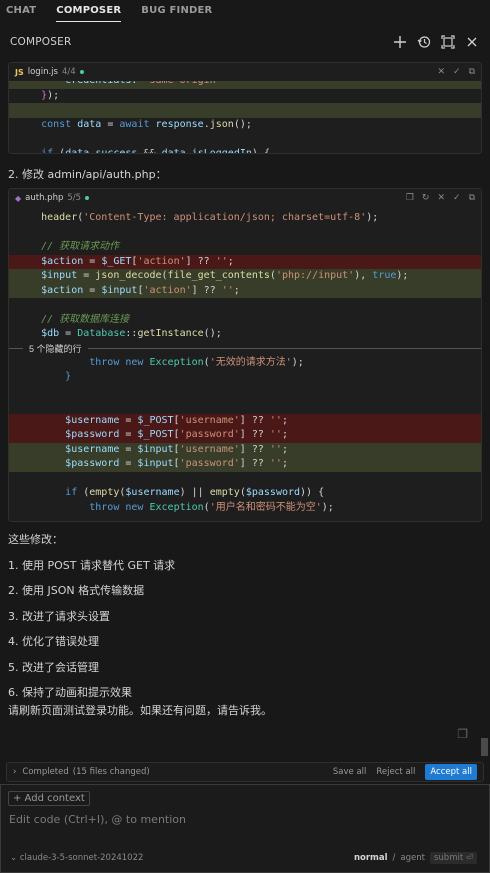 This screenshot has width=490, height=873. Describe the element at coordinates (76, 590) in the screenshot. I see `summary-item: 2. 使用 JSON 格式传输数据` at that location.